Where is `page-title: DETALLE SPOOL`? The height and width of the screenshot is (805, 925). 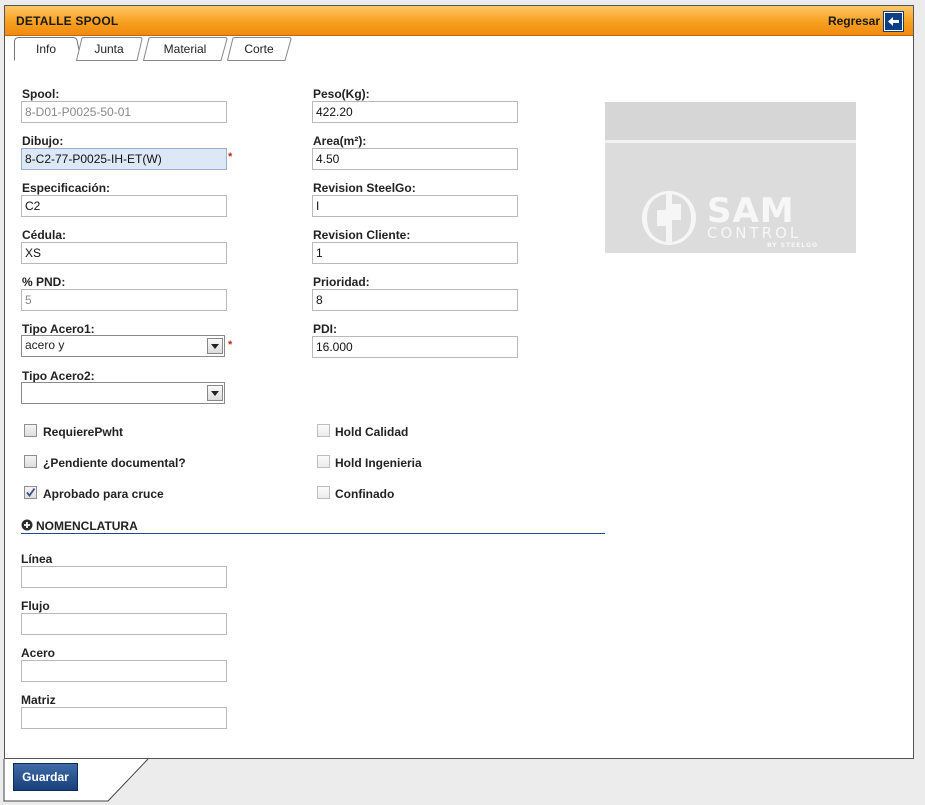 page-title: DETALLE SPOOL is located at coordinates (67, 21).